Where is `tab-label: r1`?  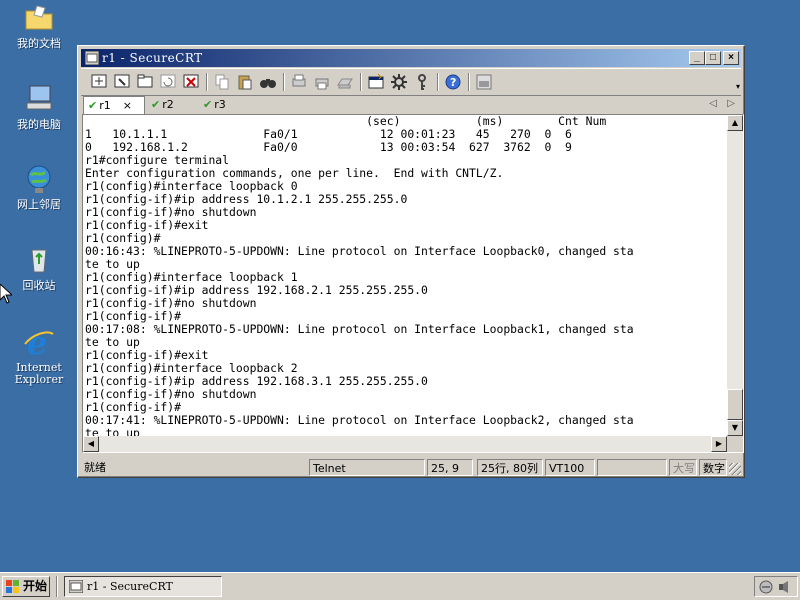 tab-label: r1 is located at coordinates (105, 105).